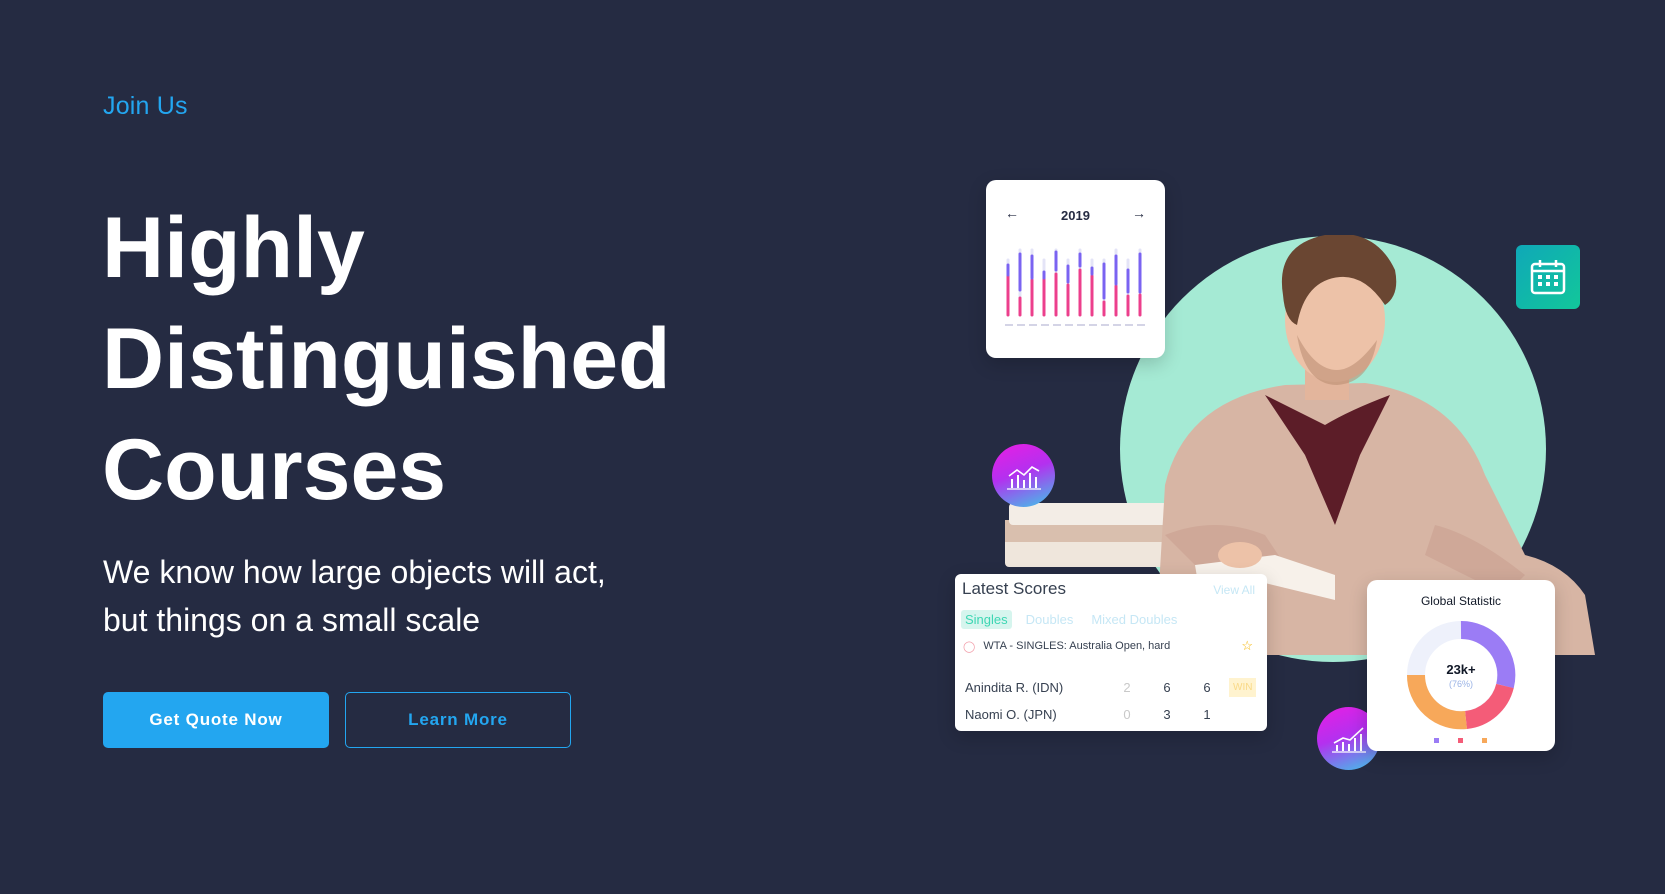 Image resolution: width=1665 pixels, height=894 pixels. Describe the element at coordinates (233, 248) in the screenshot. I see `hero-title-line: Highly` at that location.